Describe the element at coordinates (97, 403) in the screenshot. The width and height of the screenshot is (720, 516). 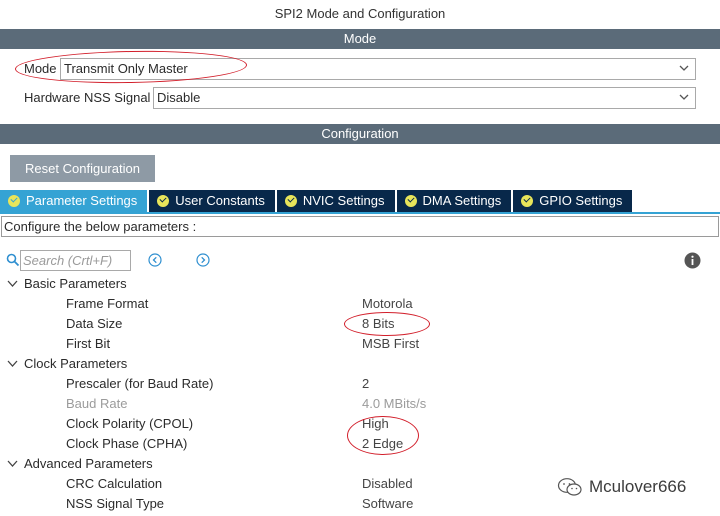
I see `param-name: Baud Rate` at that location.